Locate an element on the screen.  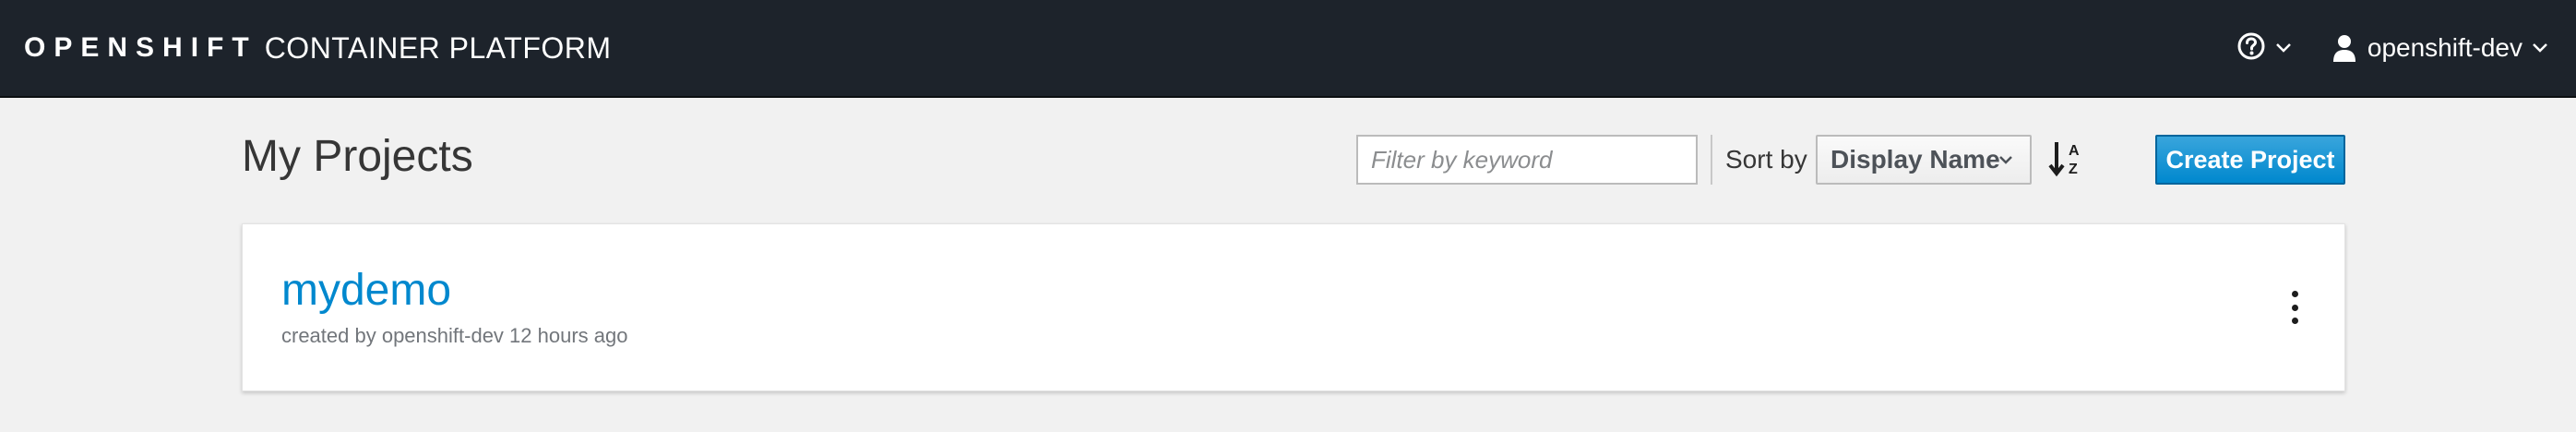
sort-by-dropdown: Display Name is located at coordinates (1924, 160).